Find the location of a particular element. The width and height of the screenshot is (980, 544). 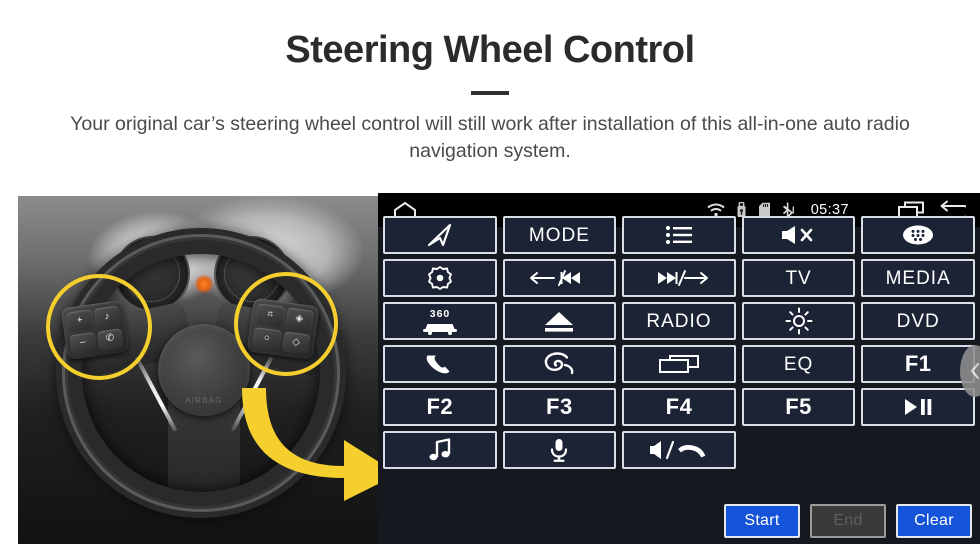

swc-button-f2: F2 is located at coordinates (440, 407).